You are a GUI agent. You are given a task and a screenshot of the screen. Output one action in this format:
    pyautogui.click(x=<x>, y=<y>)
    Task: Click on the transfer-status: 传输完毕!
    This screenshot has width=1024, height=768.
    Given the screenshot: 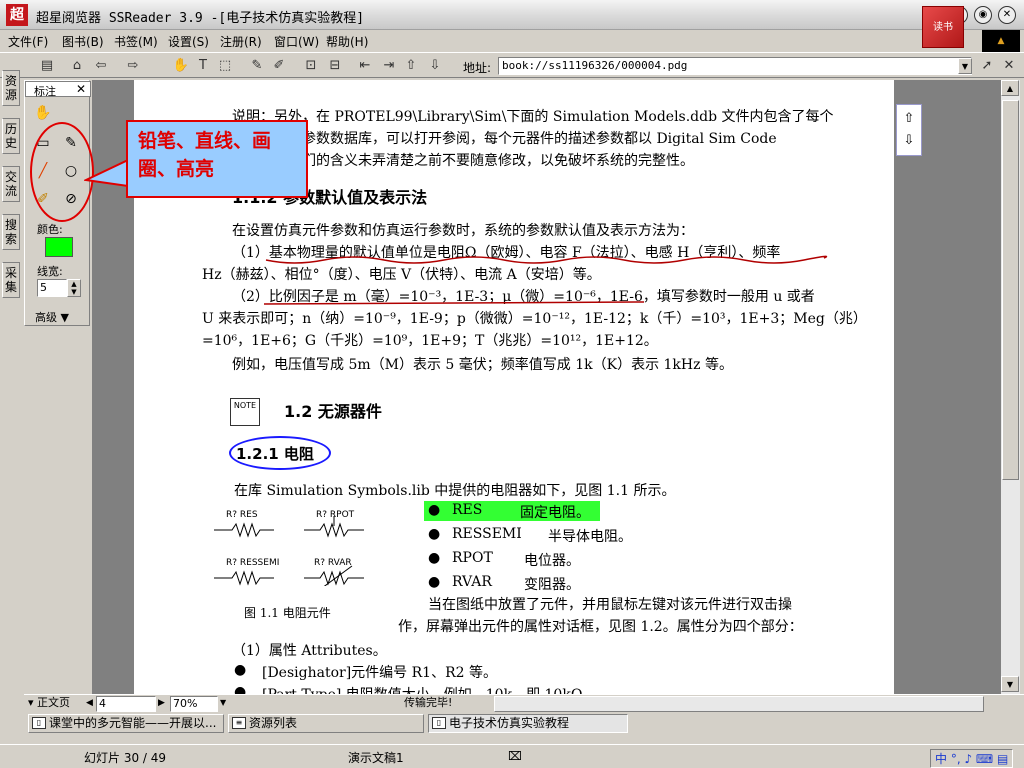 What is the action you would take?
    pyautogui.click(x=428, y=702)
    